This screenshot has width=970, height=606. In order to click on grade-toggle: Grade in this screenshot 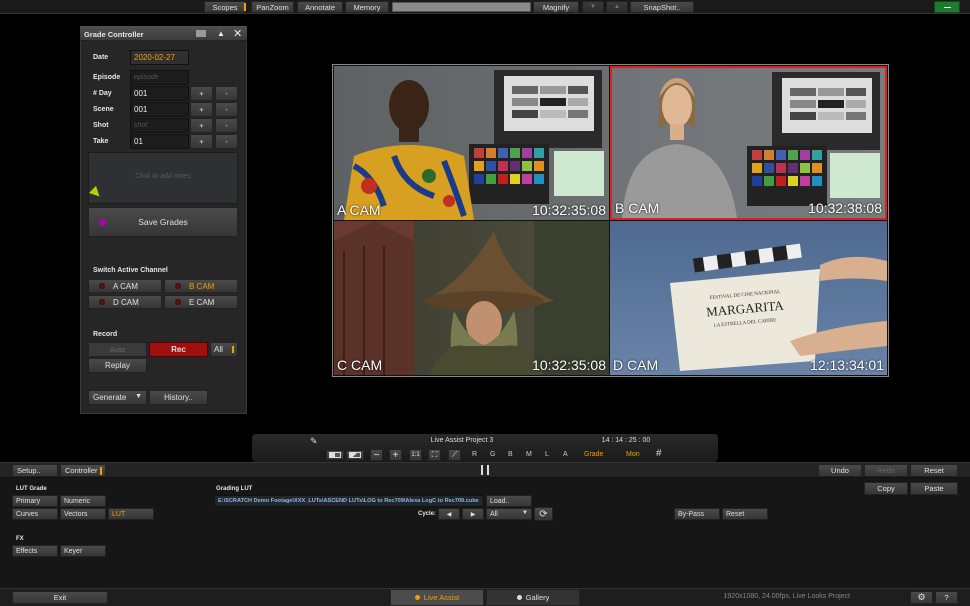, I will do `click(593, 454)`.